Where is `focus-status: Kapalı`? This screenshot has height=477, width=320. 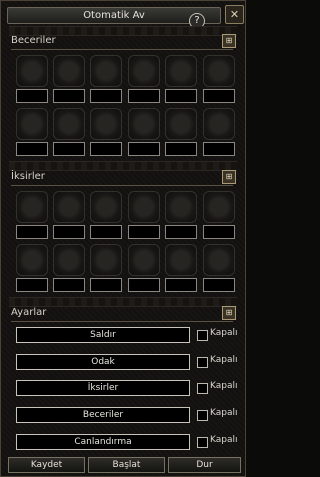 focus-status: Kapalı is located at coordinates (224, 360).